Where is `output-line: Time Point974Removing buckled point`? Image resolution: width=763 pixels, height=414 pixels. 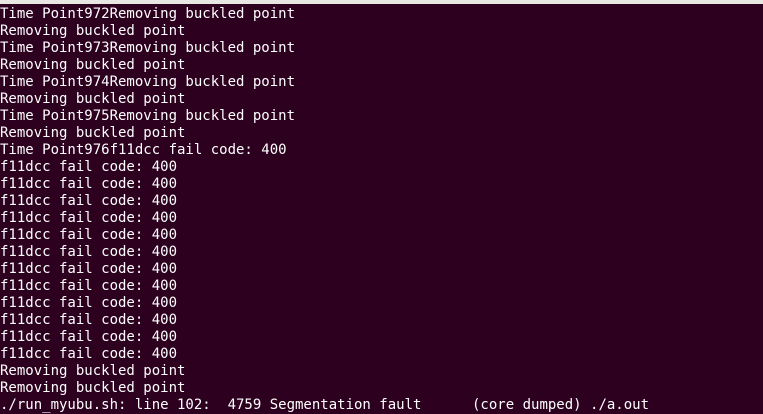 output-line: Time Point974Removing buckled point is located at coordinates (148, 82).